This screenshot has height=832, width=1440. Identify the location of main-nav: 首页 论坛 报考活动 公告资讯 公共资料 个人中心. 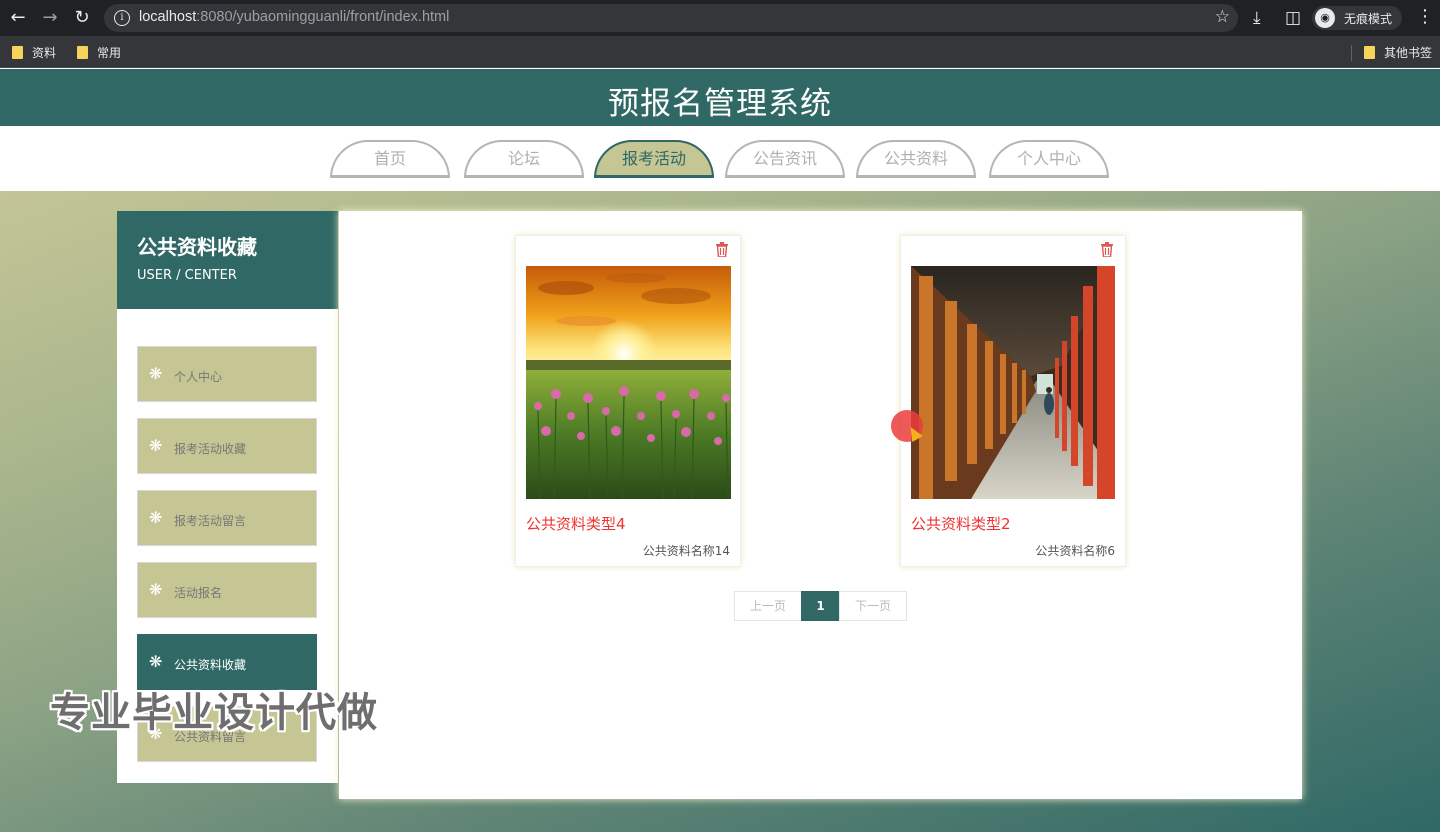
(720, 158).